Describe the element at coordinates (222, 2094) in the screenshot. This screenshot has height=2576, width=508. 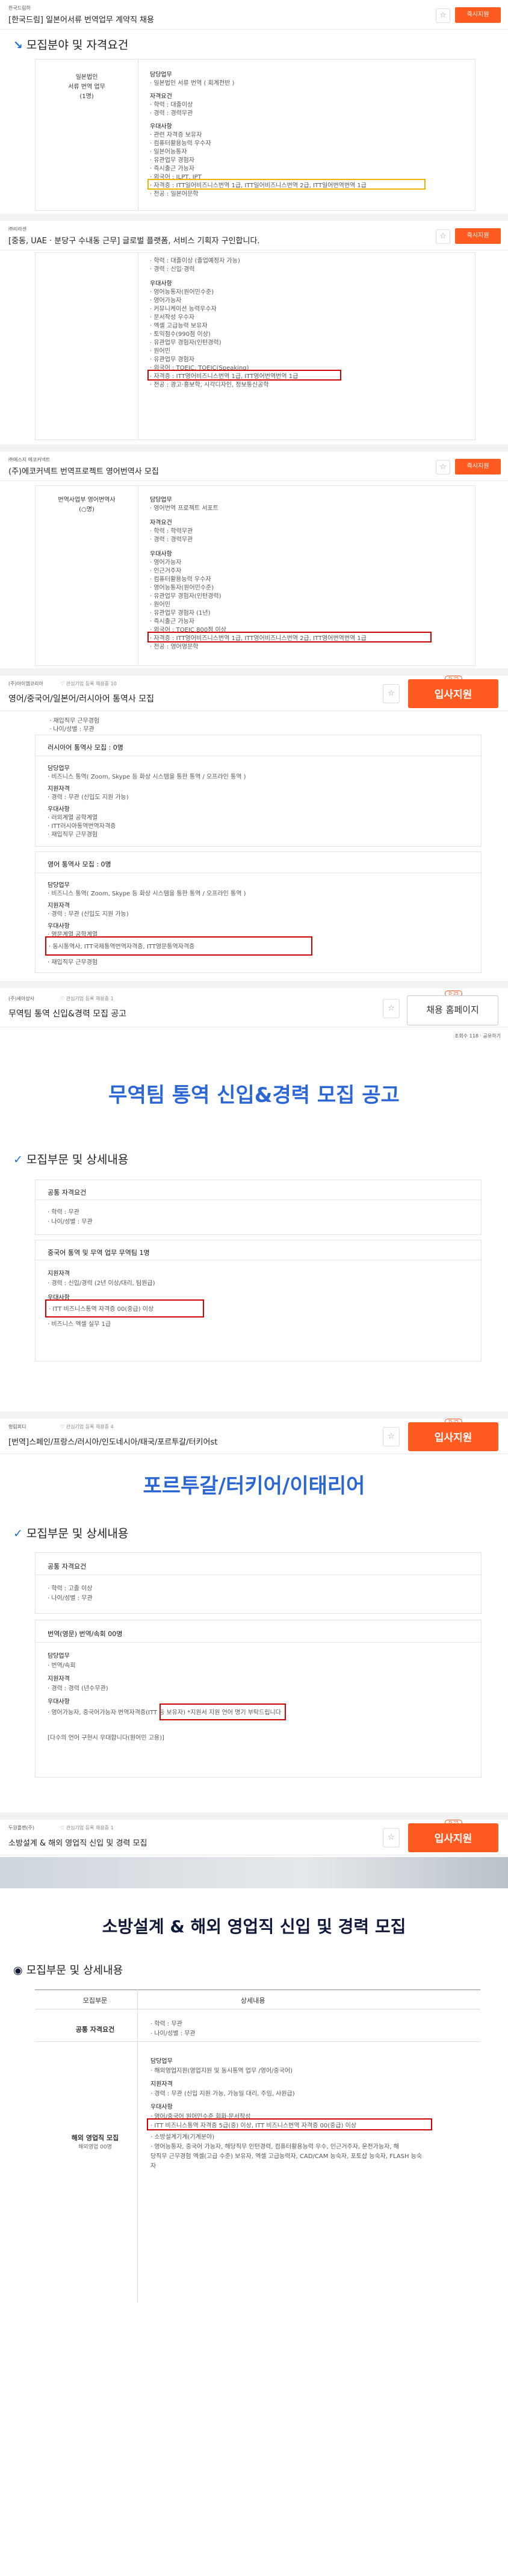
I see `detail-line: · 경력 : 무관 (신입 지원 가능, 가능일 대리, 주임, 사원급)` at that location.